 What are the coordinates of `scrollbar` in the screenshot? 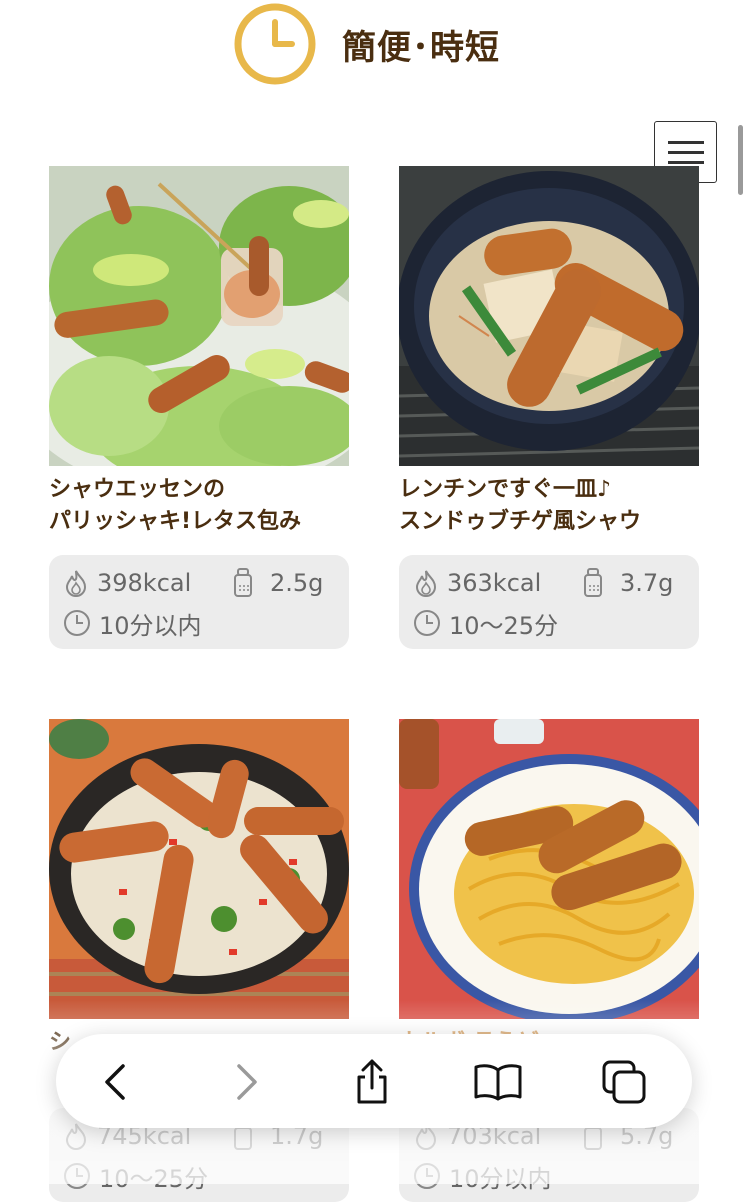 It's located at (740, 160).